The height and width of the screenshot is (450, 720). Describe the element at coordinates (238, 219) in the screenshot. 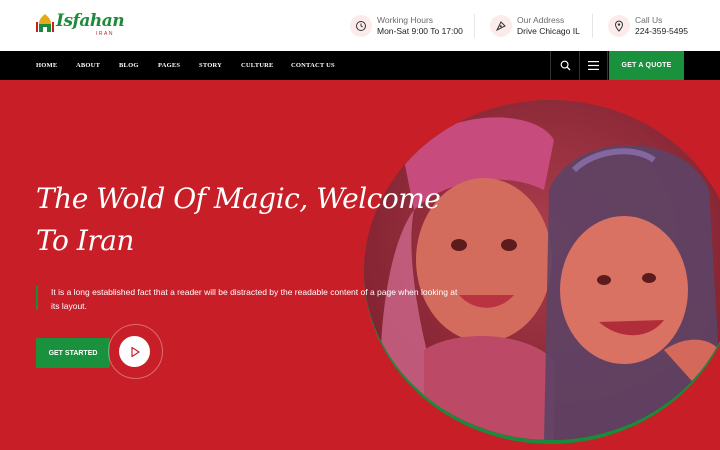

I see `hero-title: The Wold Of Magic, Welcome To Iran` at that location.